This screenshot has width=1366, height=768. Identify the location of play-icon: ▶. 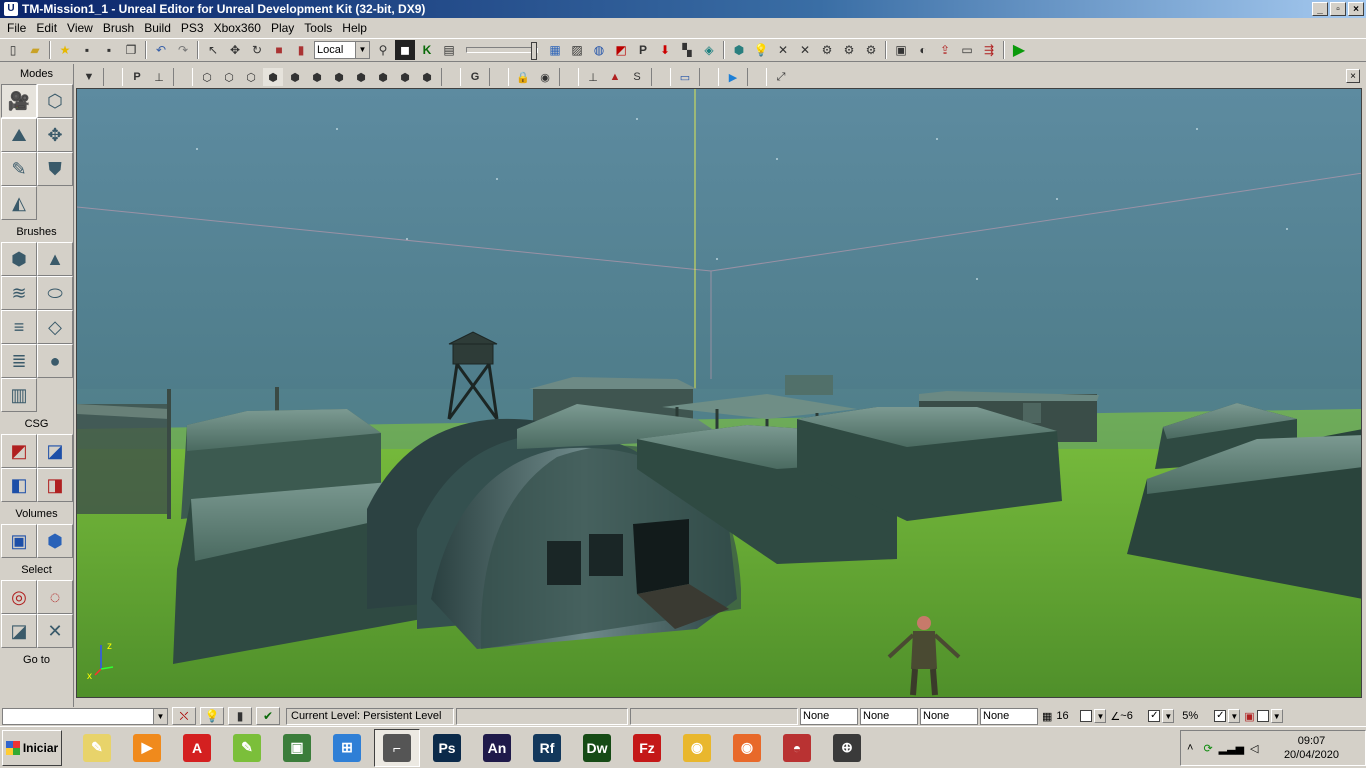
(1019, 50).